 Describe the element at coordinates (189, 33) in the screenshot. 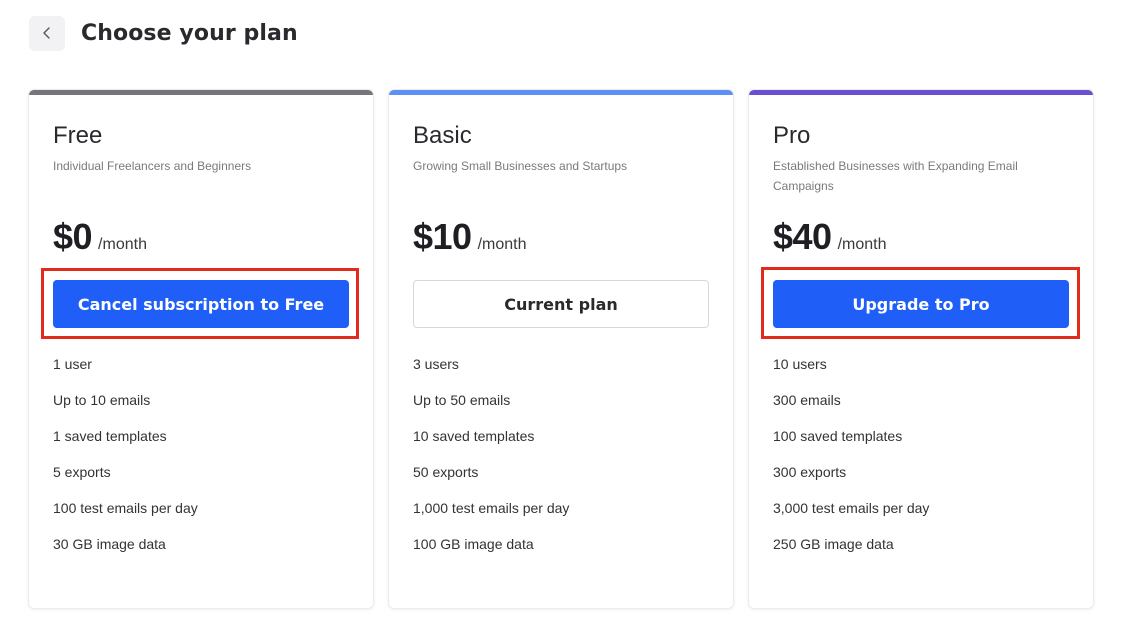

I see `page-title: Choose your plan` at that location.